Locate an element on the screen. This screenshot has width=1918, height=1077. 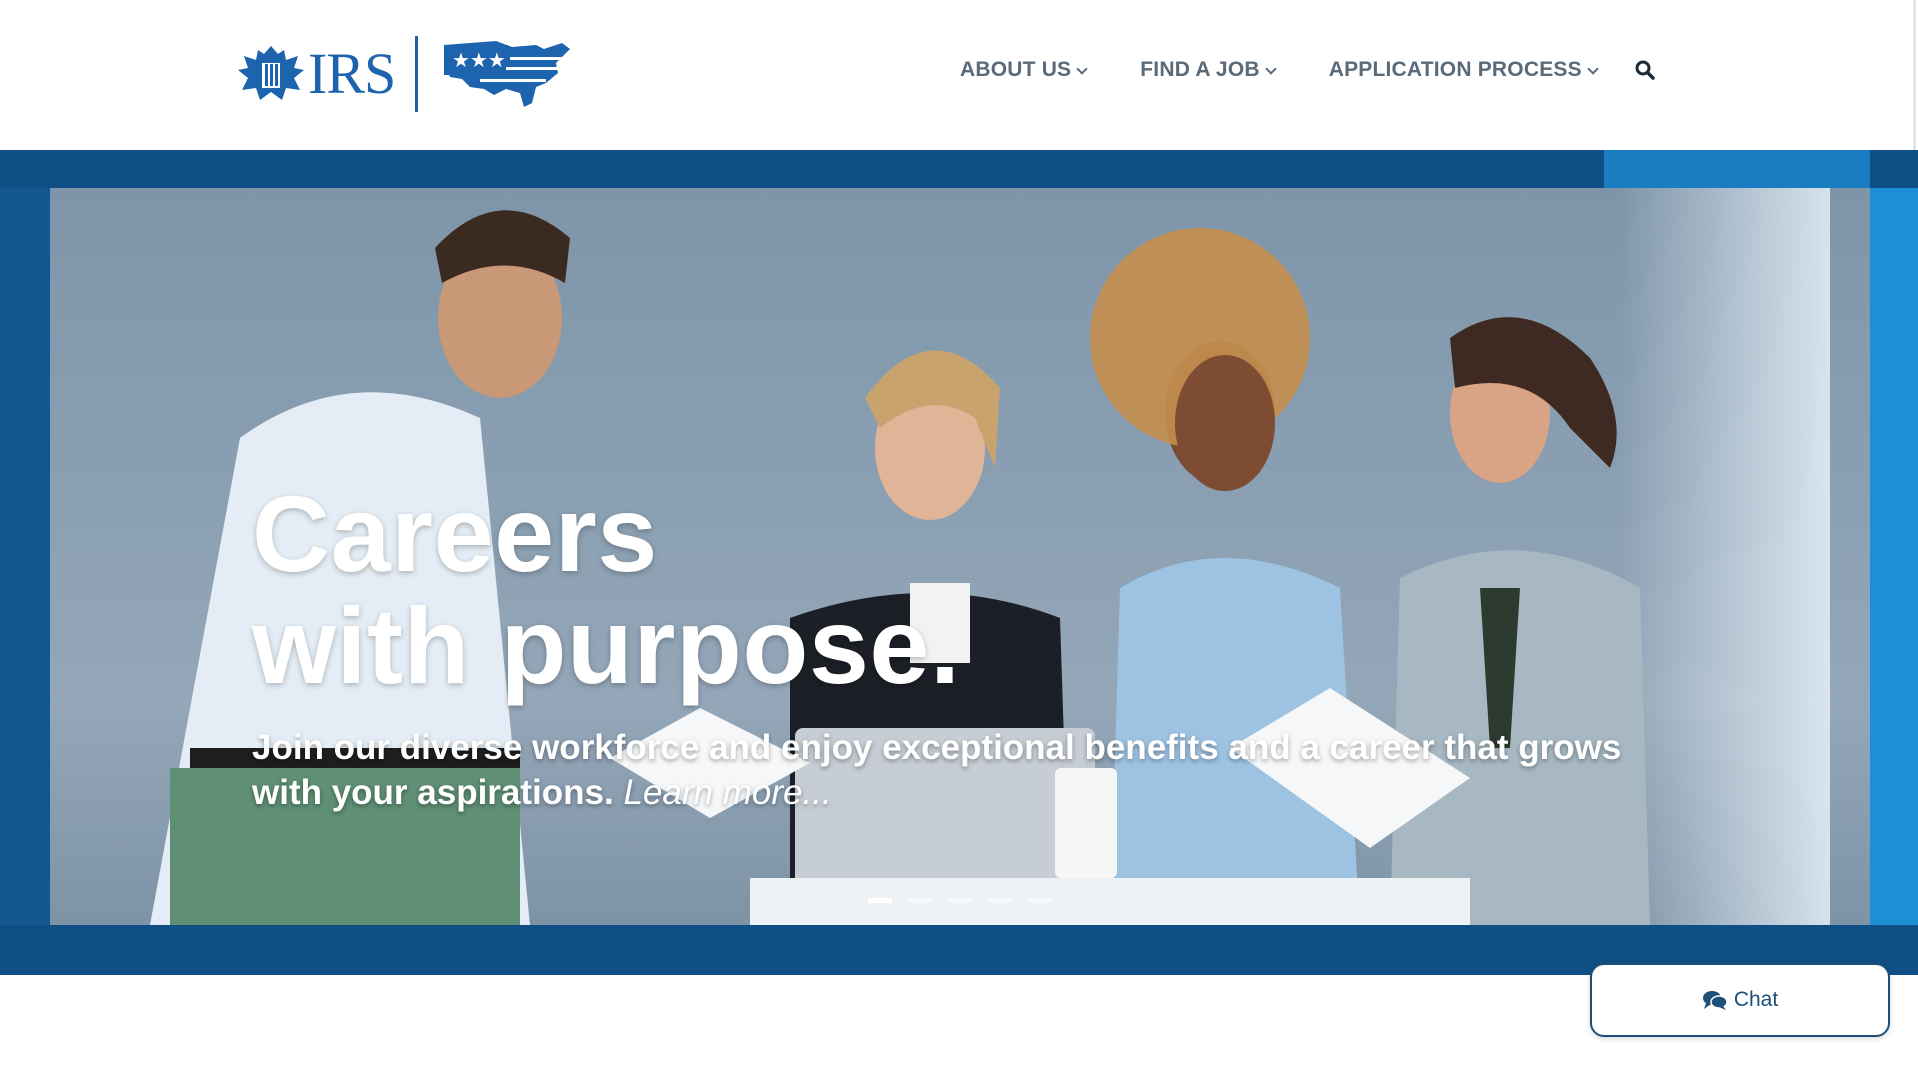
nav-find-a-job: FIND A JOB is located at coordinates (1208, 70).